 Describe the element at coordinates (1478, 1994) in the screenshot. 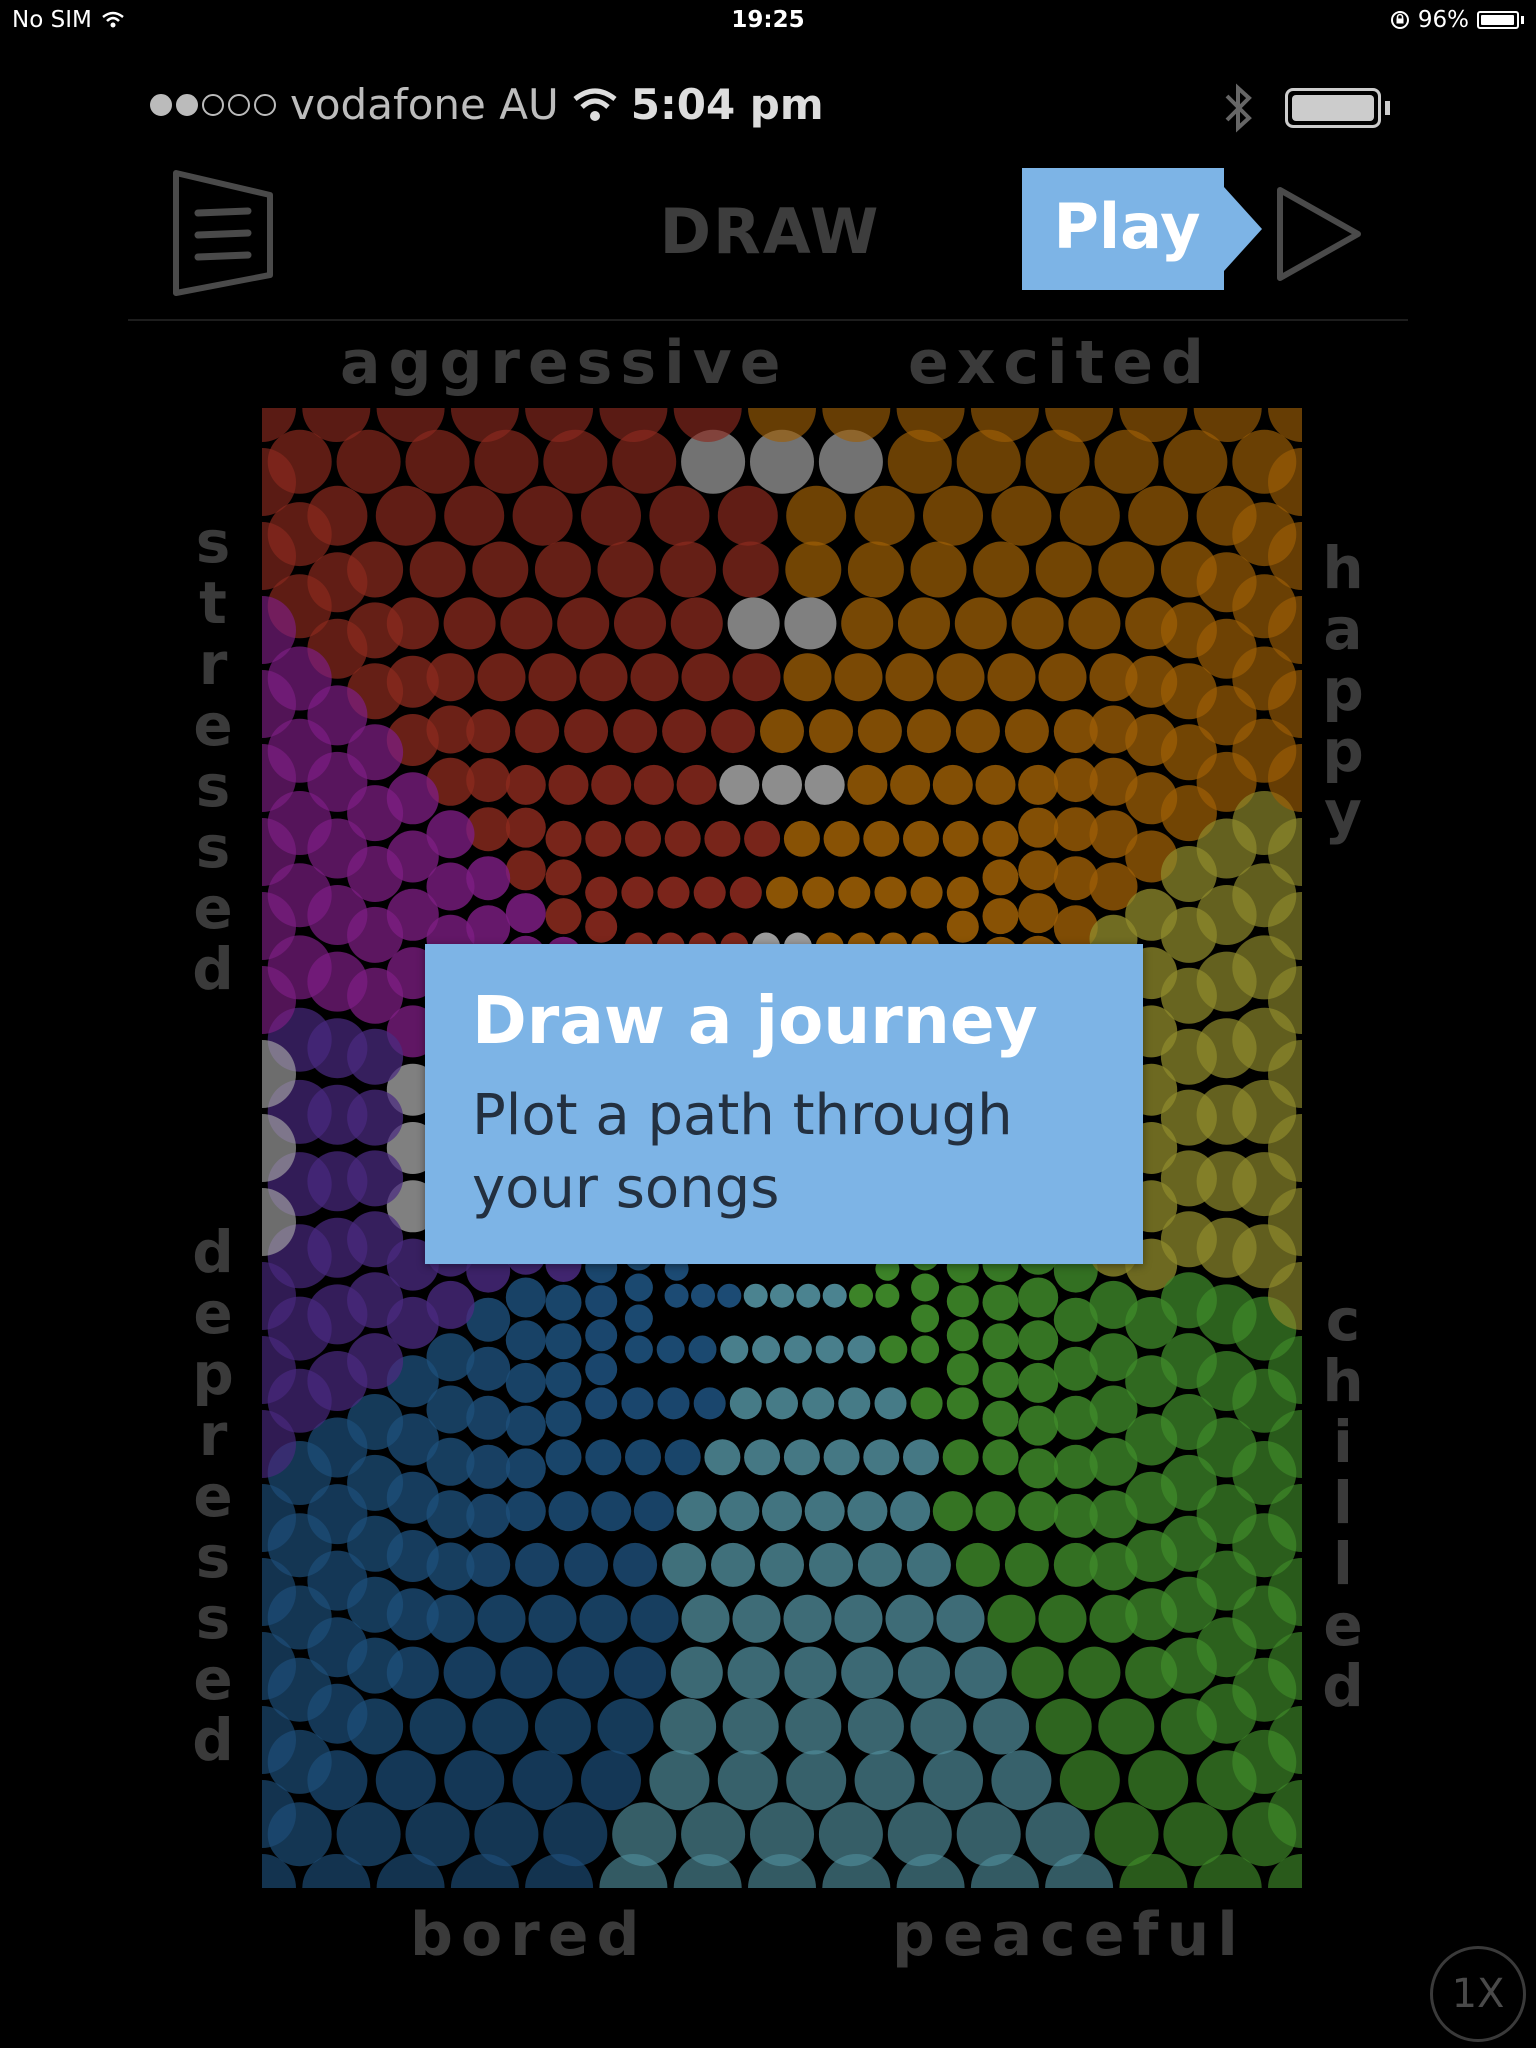

I see `speed-button: 1X` at that location.